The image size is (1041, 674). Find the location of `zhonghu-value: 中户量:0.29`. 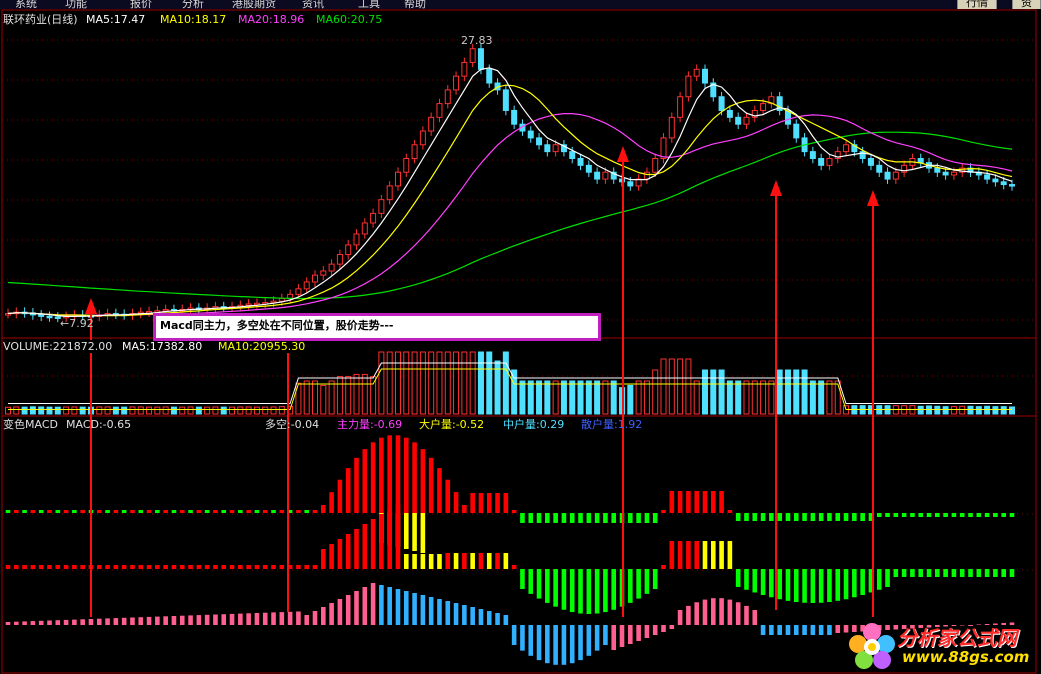

zhonghu-value: 中户量:0.29 is located at coordinates (534, 424).